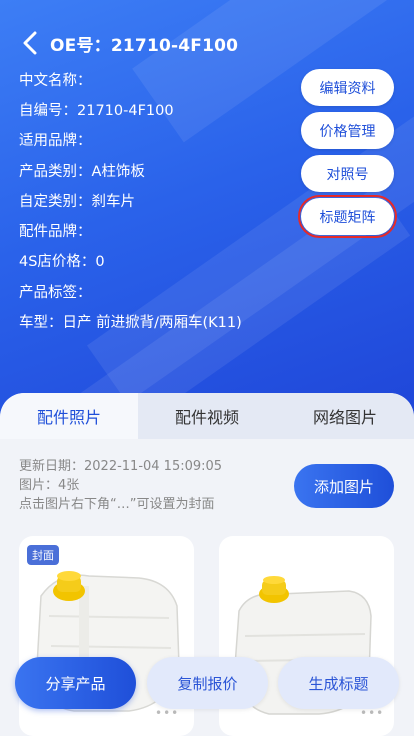 This screenshot has width=414, height=736. I want to click on add-image-button: 添加图片, so click(344, 486).